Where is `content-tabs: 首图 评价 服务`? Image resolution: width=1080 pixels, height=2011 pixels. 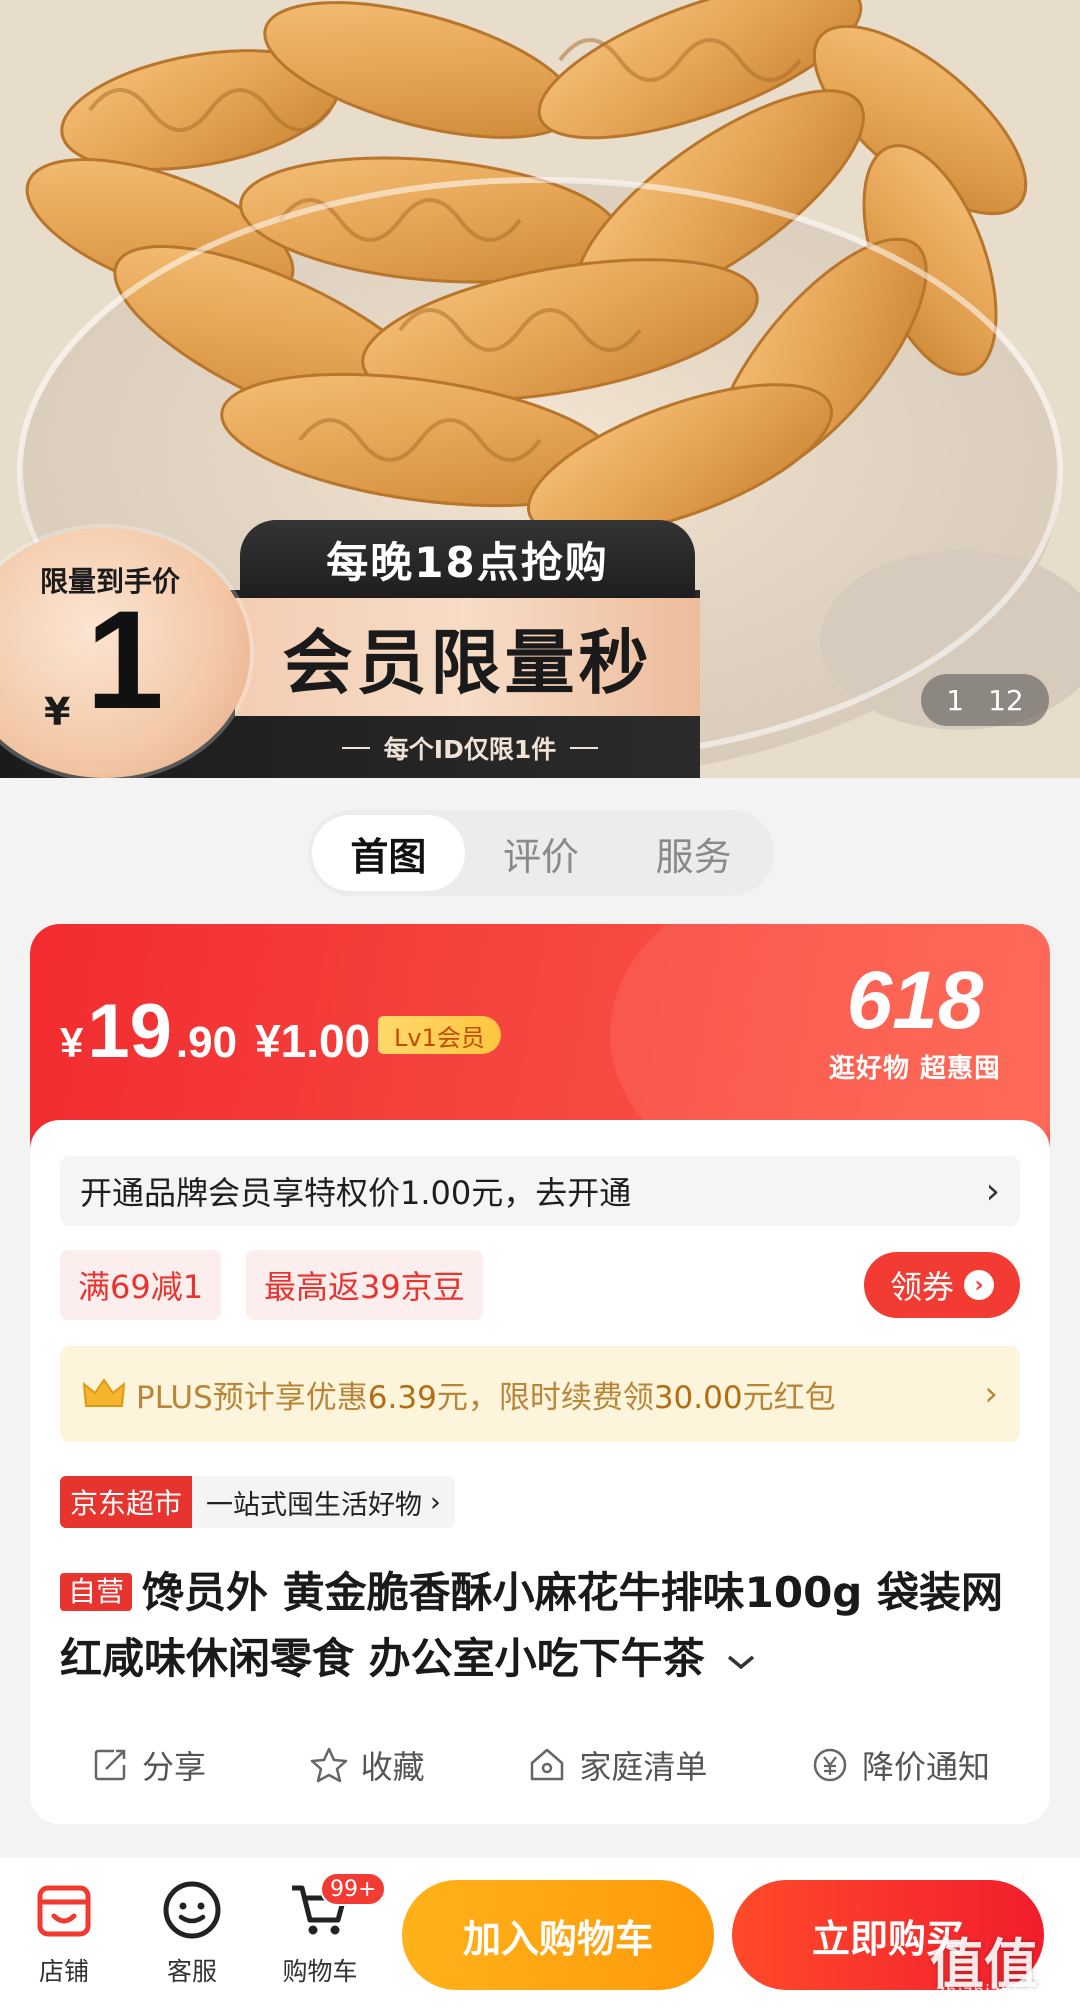 content-tabs: 首图 评价 服务 is located at coordinates (541, 853).